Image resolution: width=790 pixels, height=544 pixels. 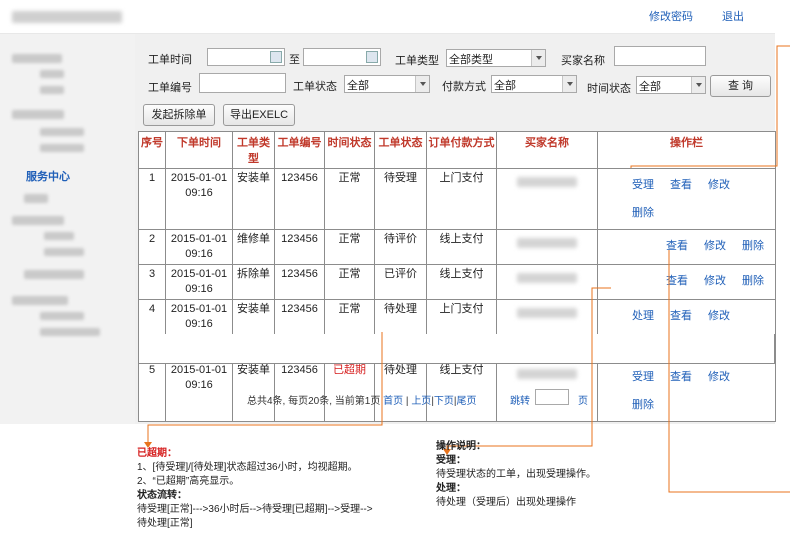 What do you see at coordinates (152, 199) in the screenshot?
I see `row-number: 1` at bounding box center [152, 199].